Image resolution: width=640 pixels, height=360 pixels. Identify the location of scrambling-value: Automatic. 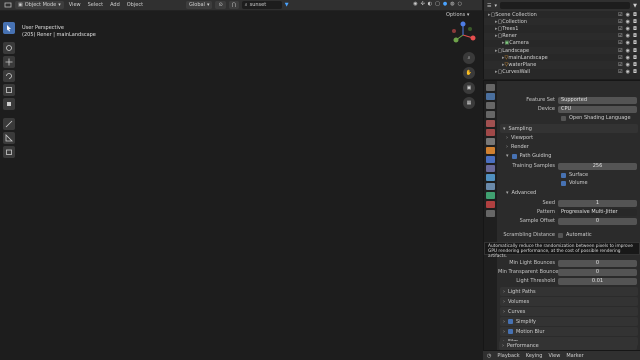
(579, 235).